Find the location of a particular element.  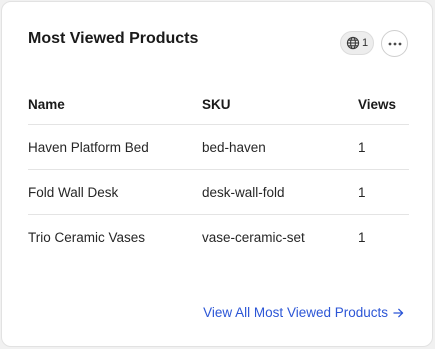

more-horizontal-icon is located at coordinates (395, 44).